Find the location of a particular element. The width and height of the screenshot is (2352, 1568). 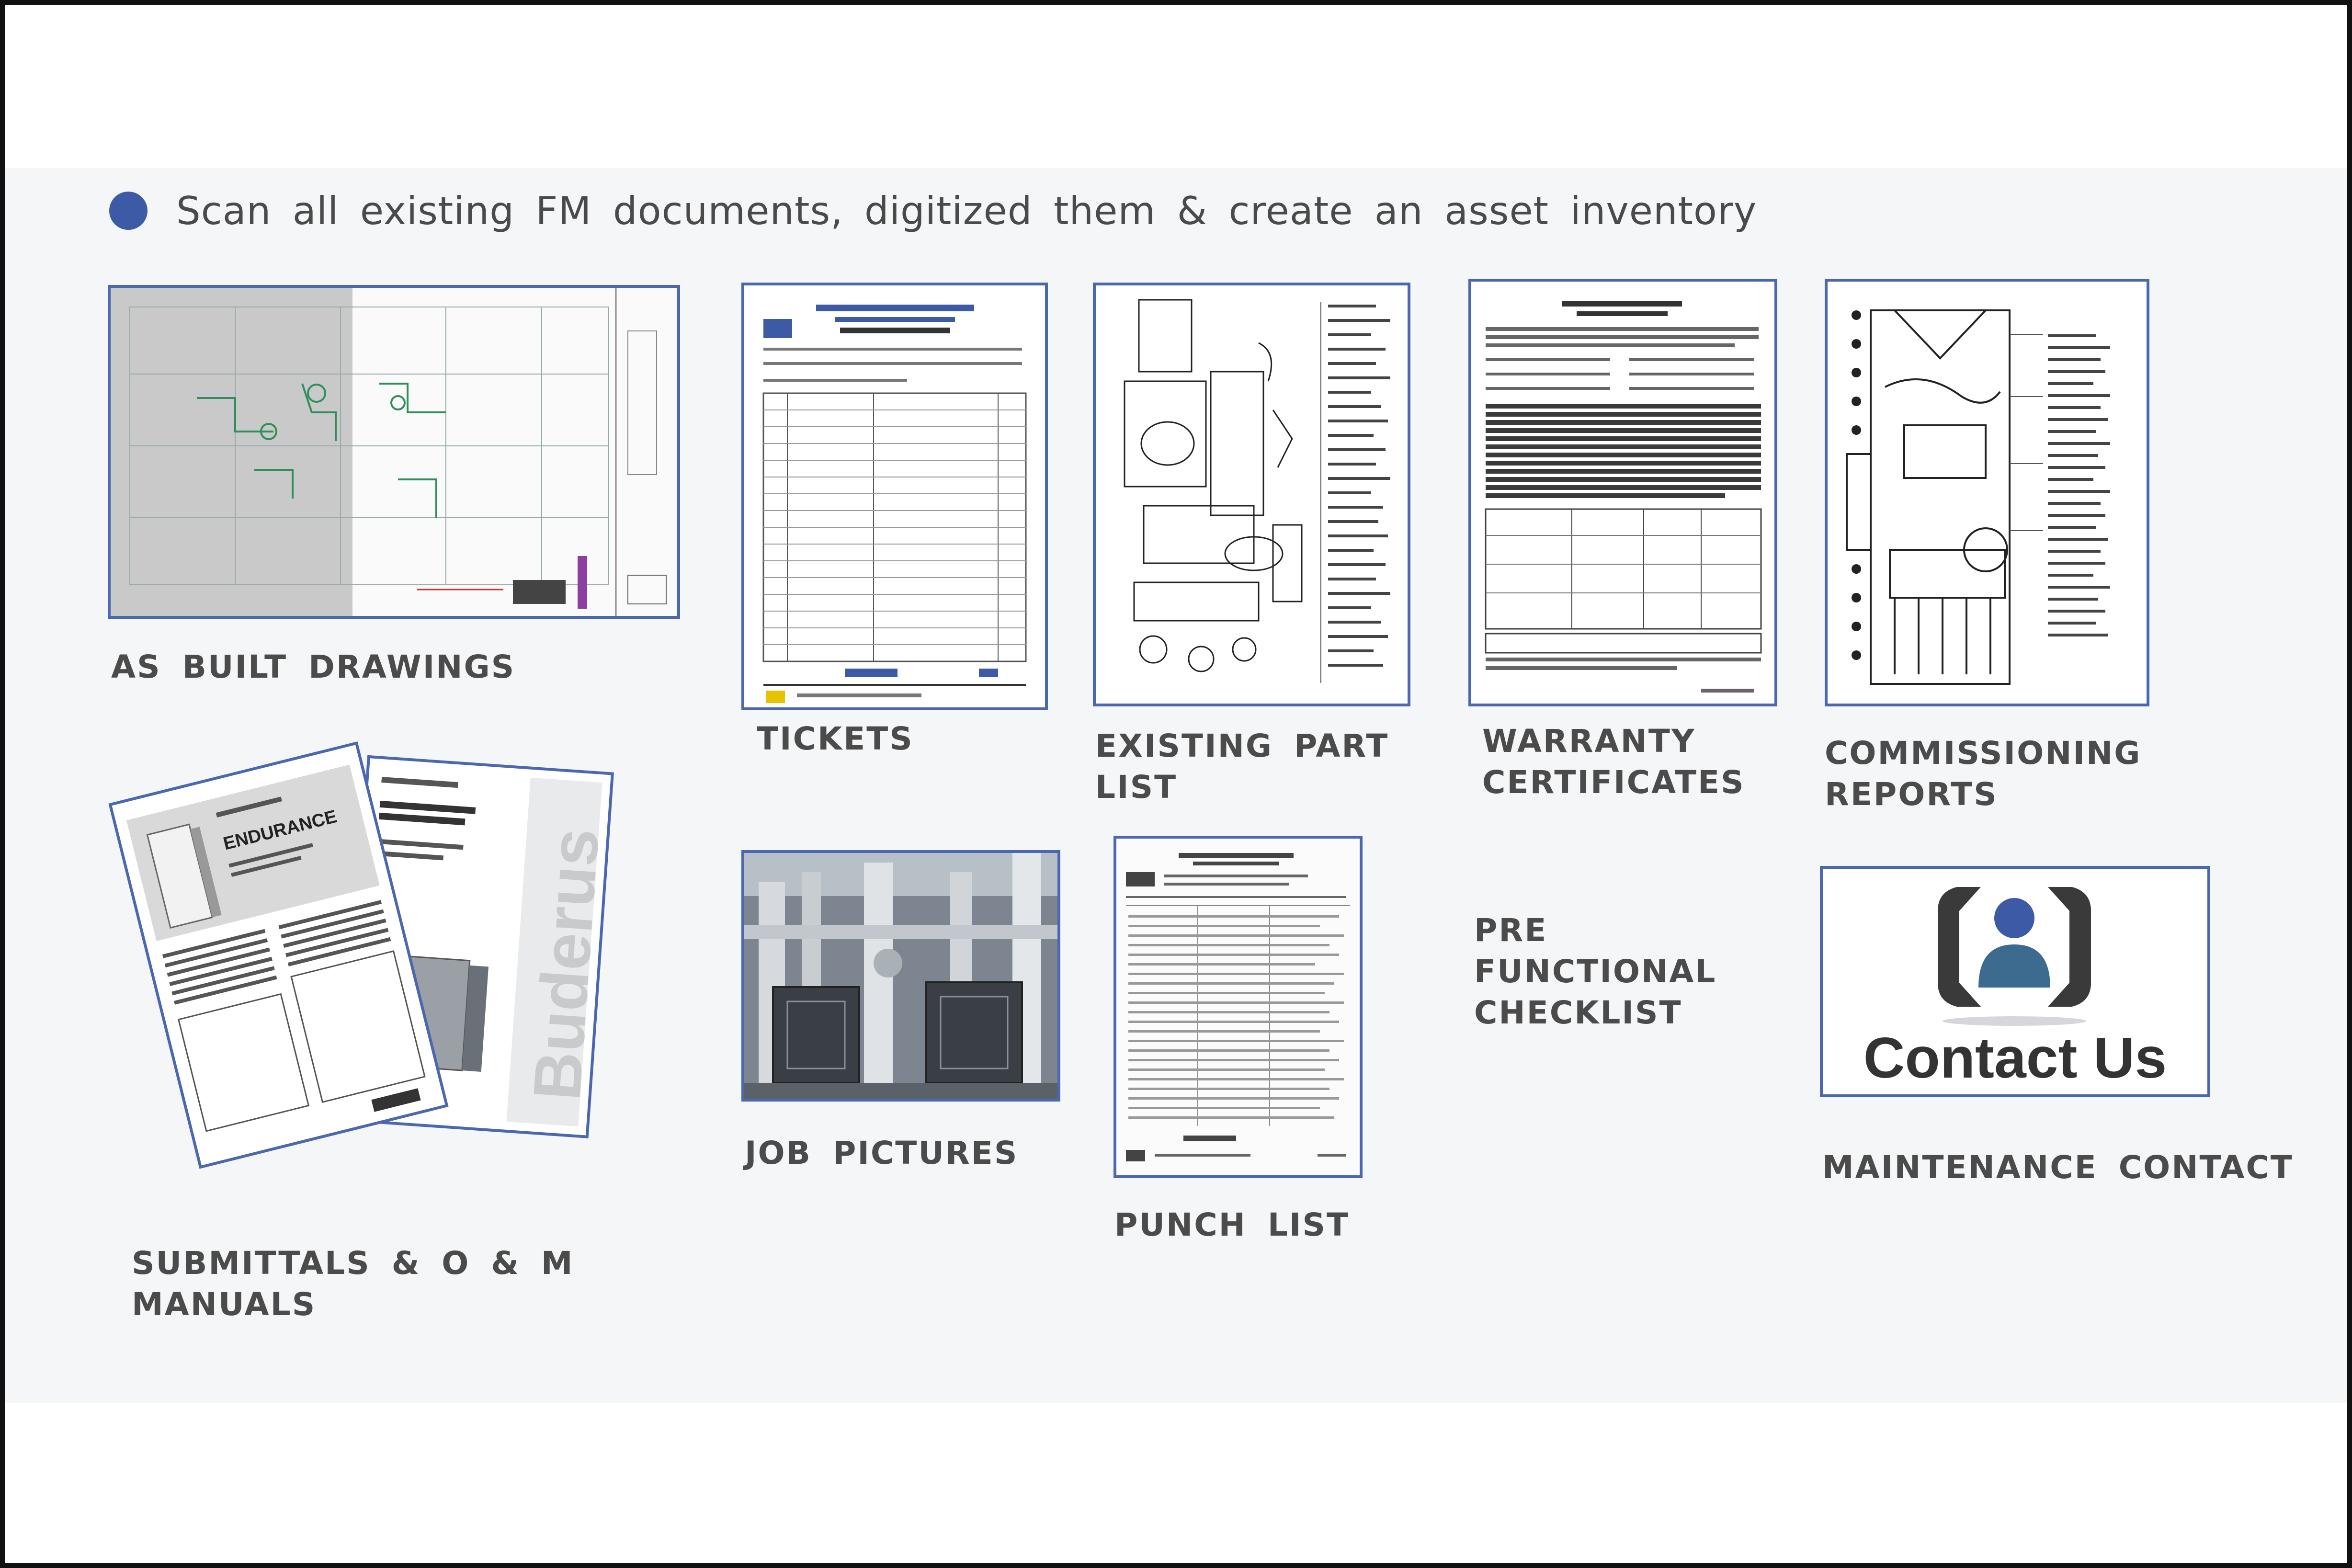

contact-us-button: Contact Us is located at coordinates (2015, 981).